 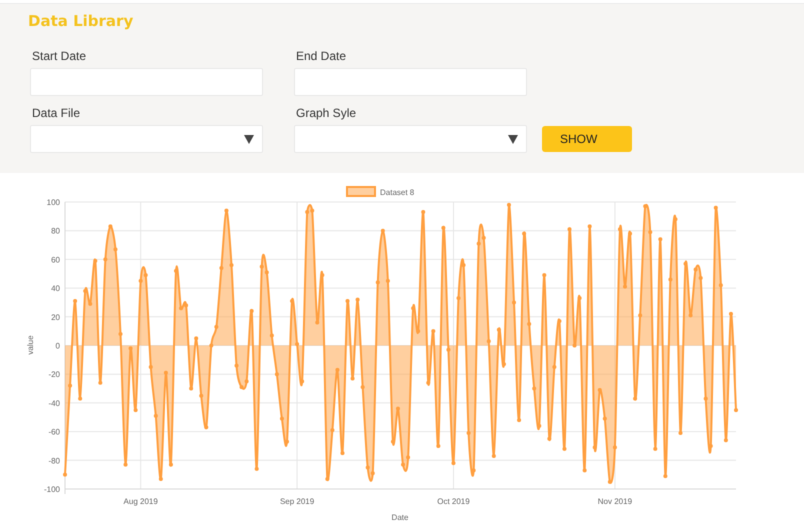 What do you see at coordinates (400, 517) in the screenshot?
I see `x-axis-title: Date` at bounding box center [400, 517].